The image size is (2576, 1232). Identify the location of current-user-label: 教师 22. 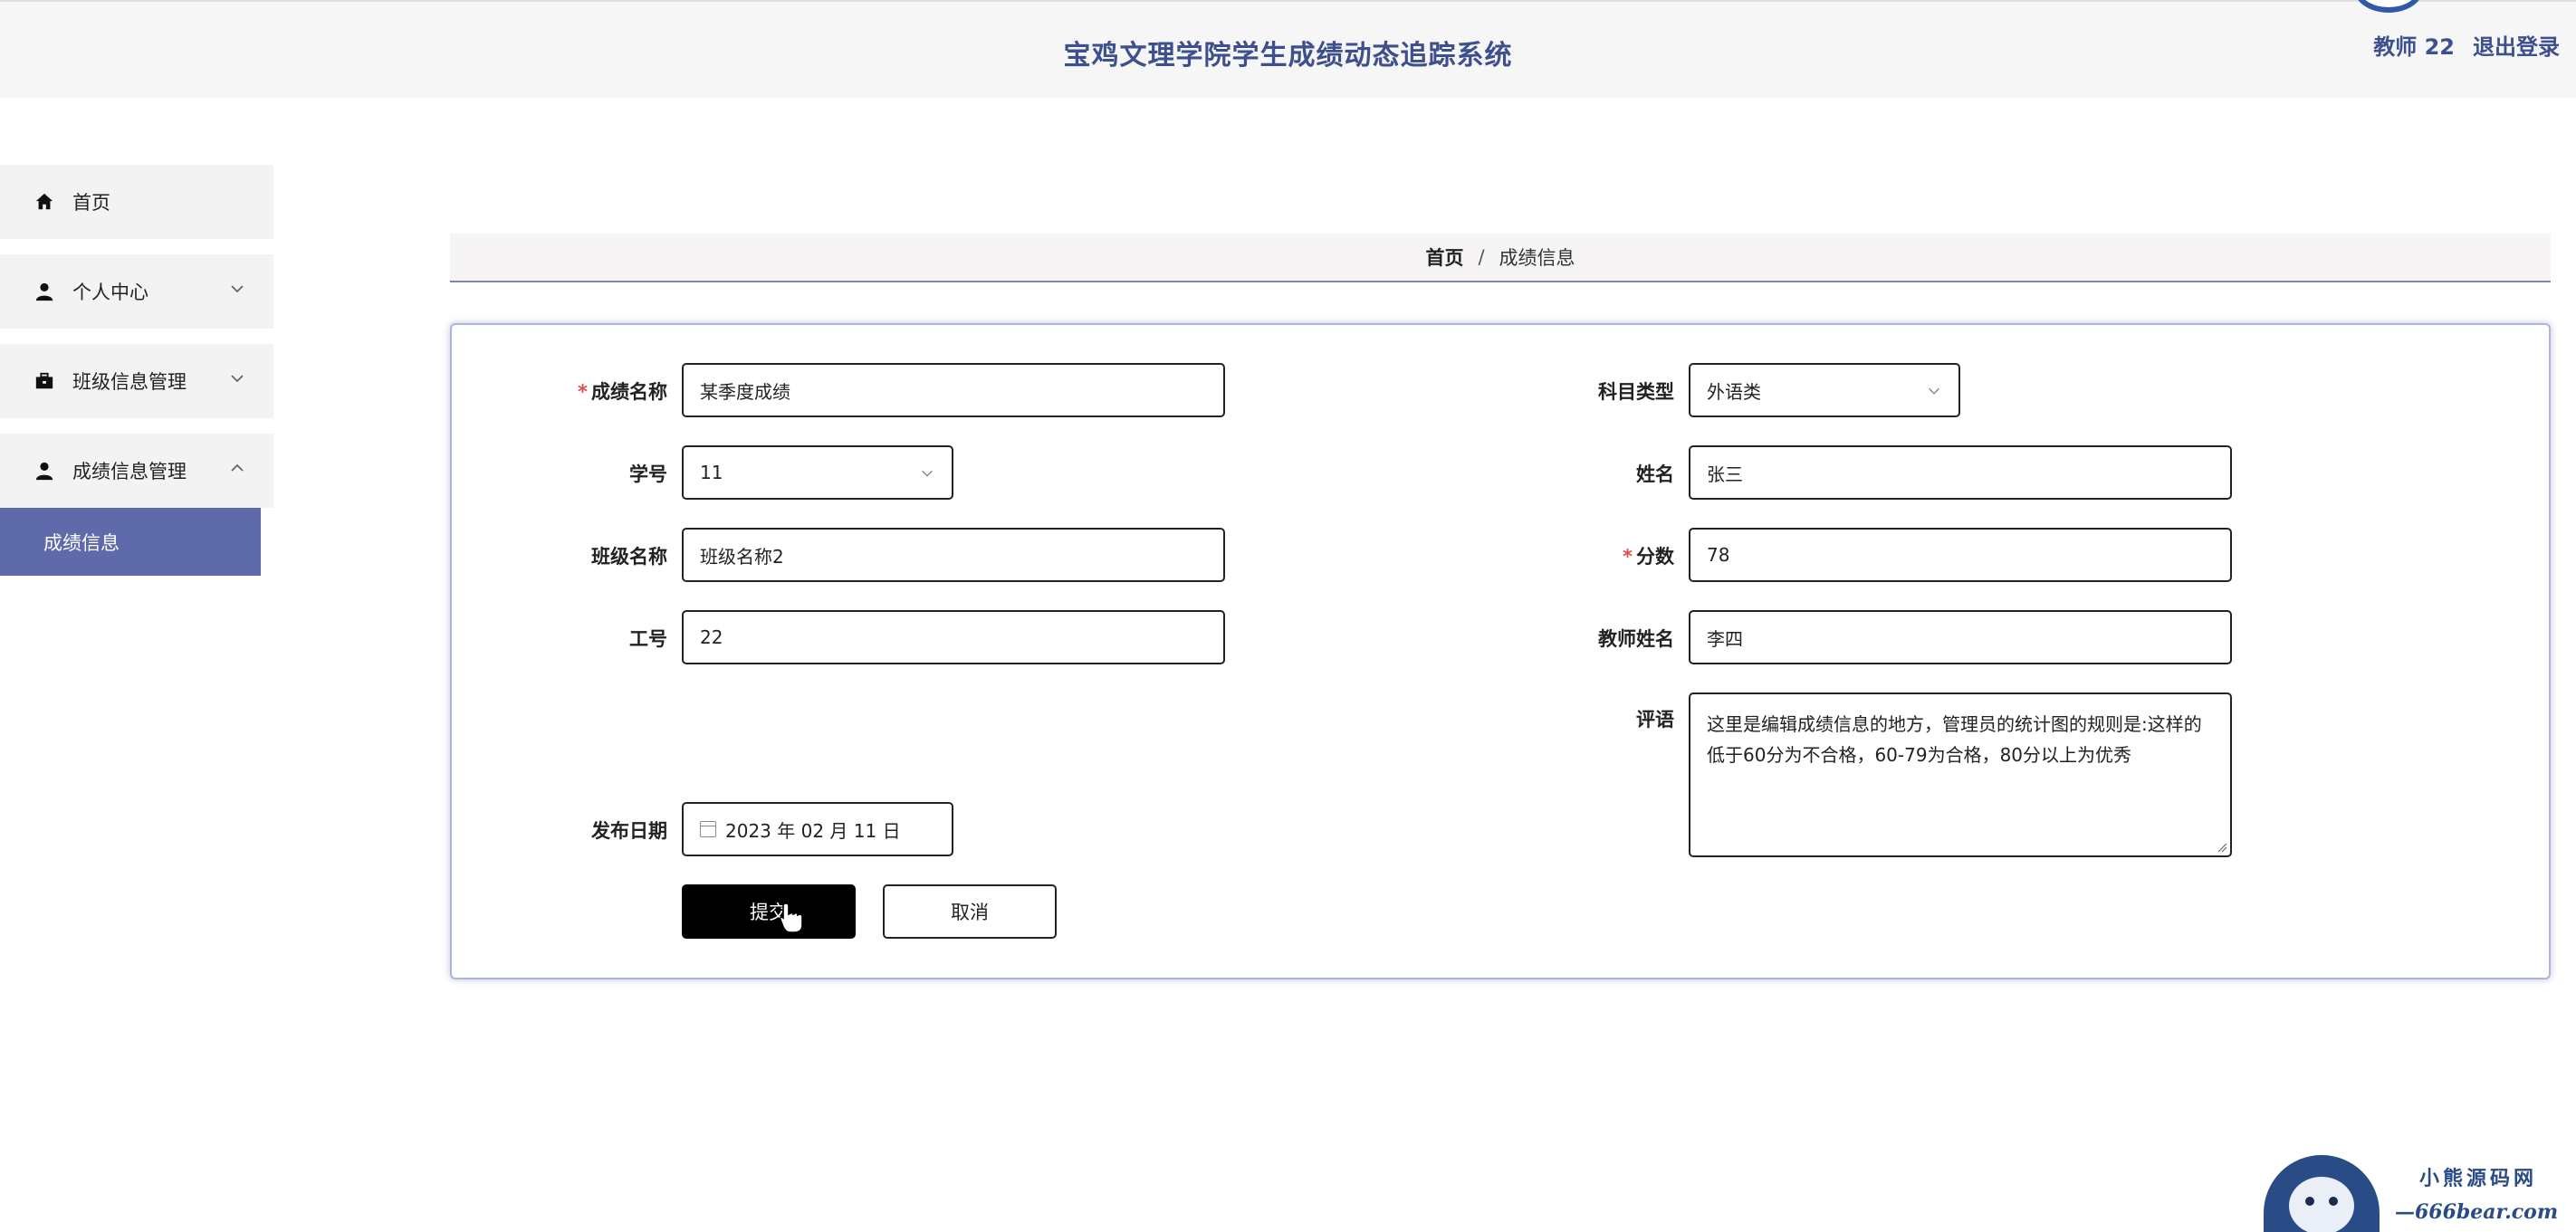
(2414, 45).